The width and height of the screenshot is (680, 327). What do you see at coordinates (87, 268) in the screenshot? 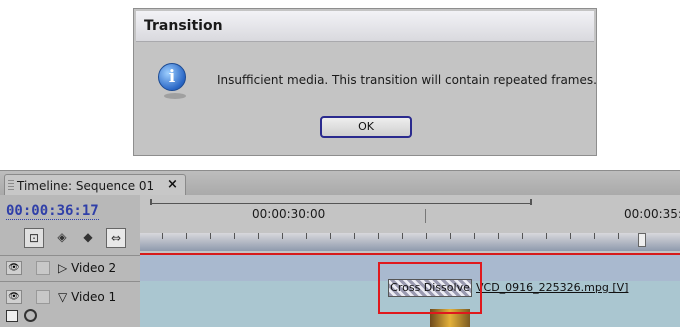
I see `track-name: ▷ Video 2` at bounding box center [87, 268].